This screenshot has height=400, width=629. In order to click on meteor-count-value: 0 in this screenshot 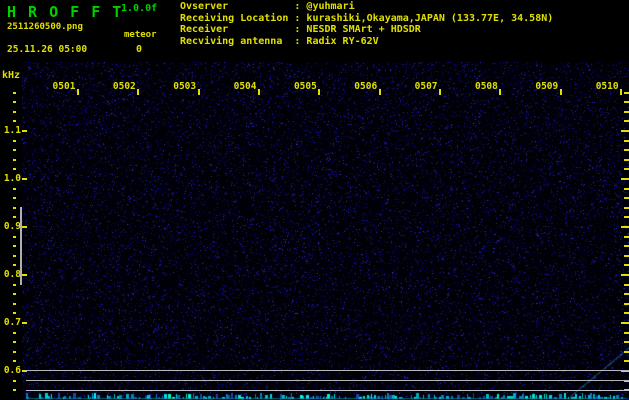, I will do `click(139, 49)`.